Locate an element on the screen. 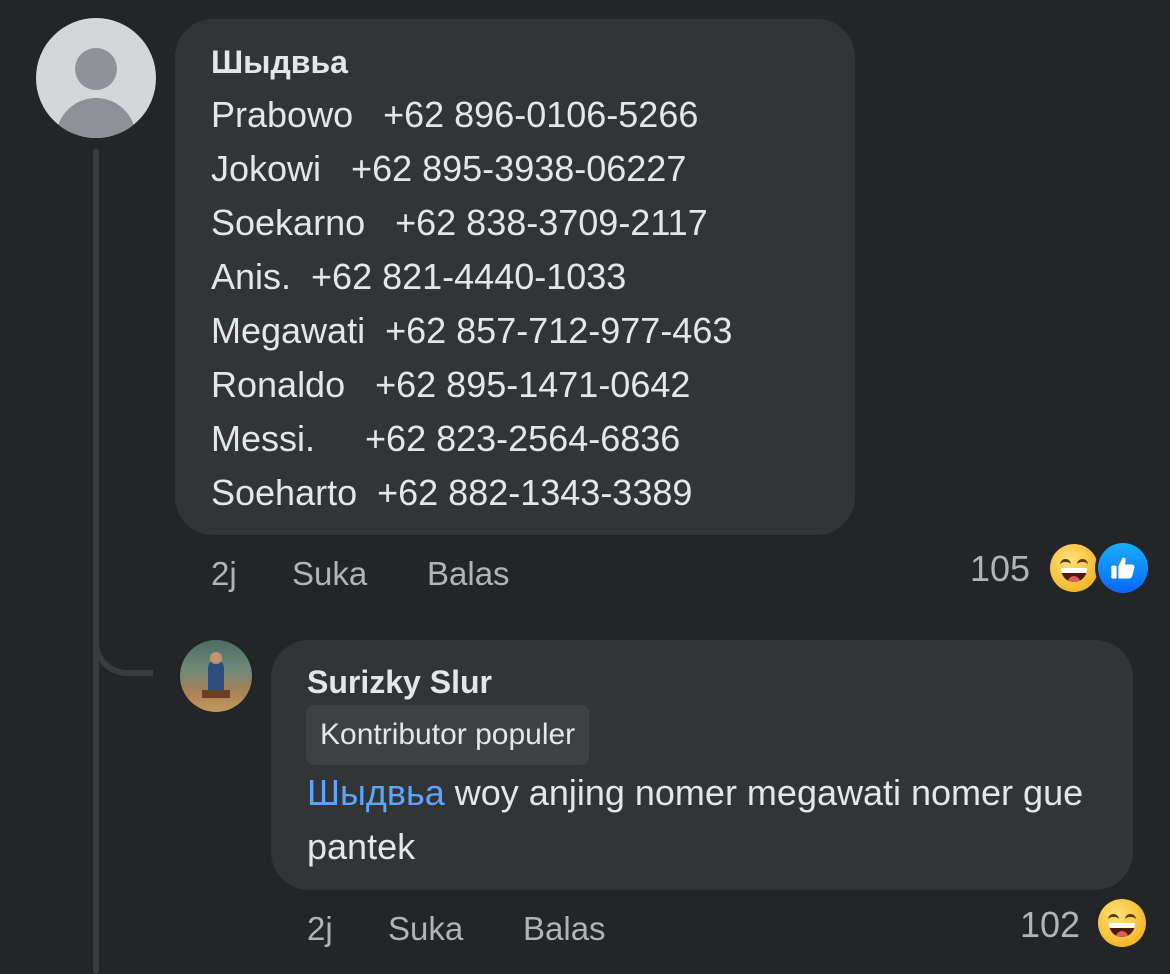  mention-link: Шыдвьа is located at coordinates (376, 792).